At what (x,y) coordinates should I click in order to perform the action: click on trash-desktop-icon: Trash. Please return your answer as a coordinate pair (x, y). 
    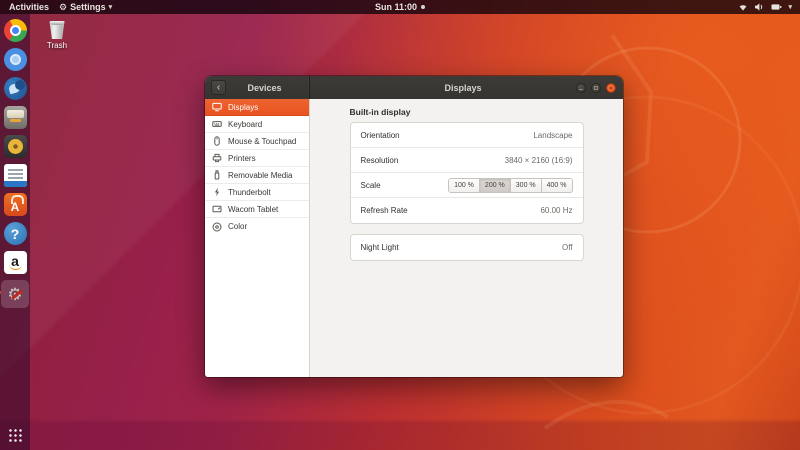
    Looking at the image, I should click on (57, 35).